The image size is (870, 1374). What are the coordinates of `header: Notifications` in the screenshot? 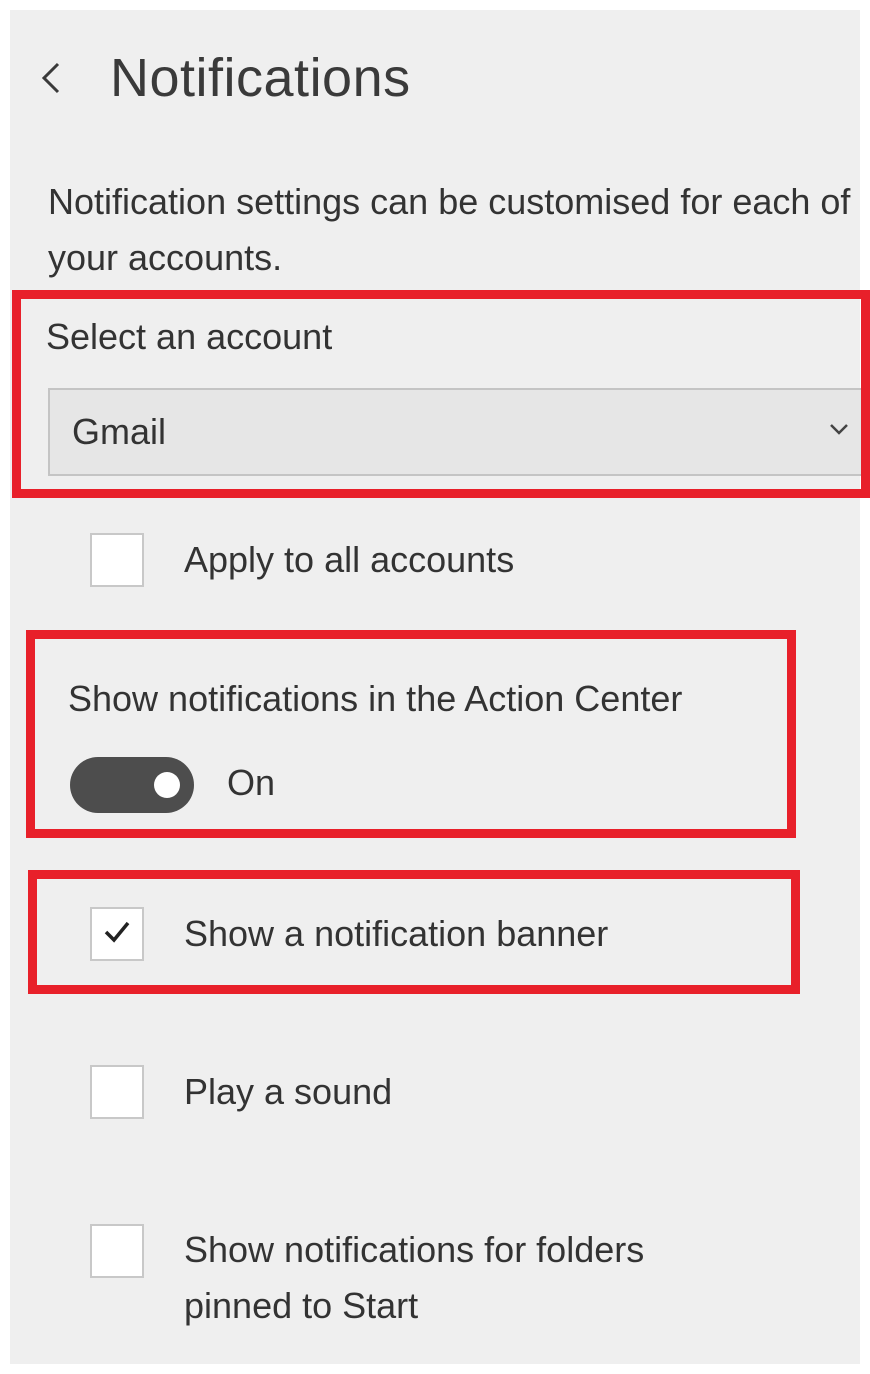 It's located at (225, 78).